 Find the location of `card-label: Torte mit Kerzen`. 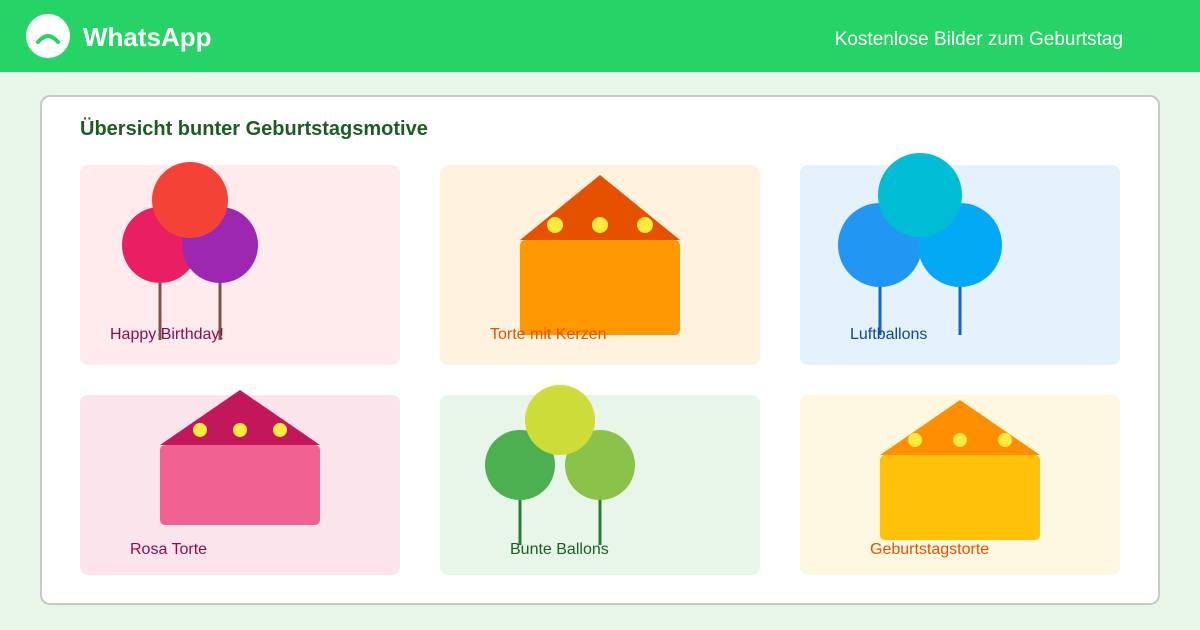

card-label: Torte mit Kerzen is located at coordinates (548, 334).